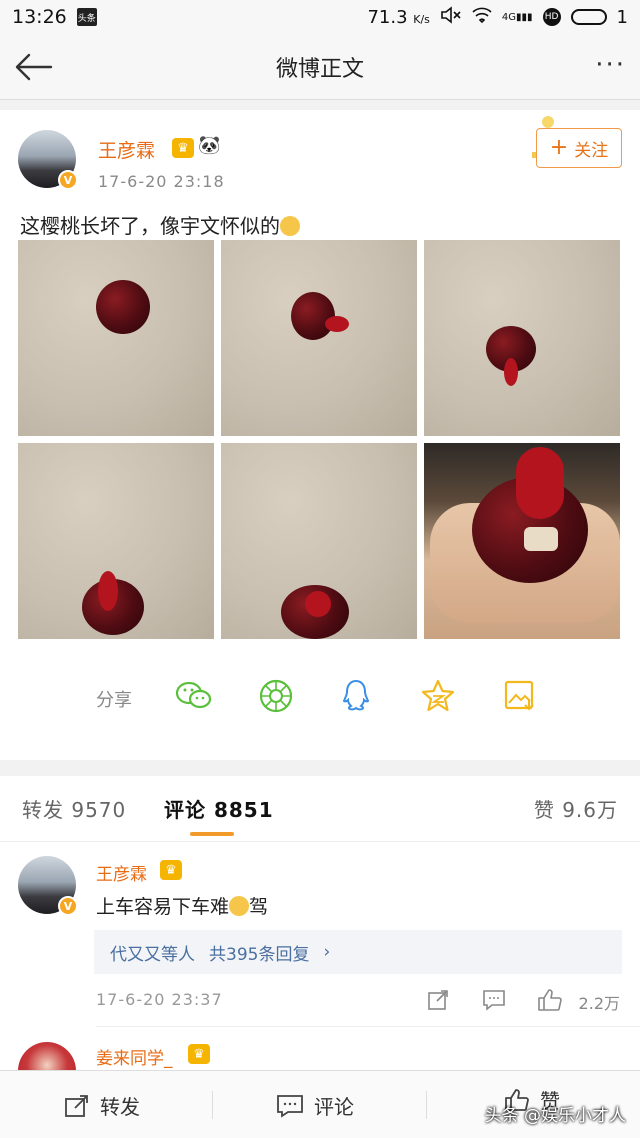  What do you see at coordinates (259, 954) in the screenshot?
I see `reply-count: 共395条回复` at bounding box center [259, 954].